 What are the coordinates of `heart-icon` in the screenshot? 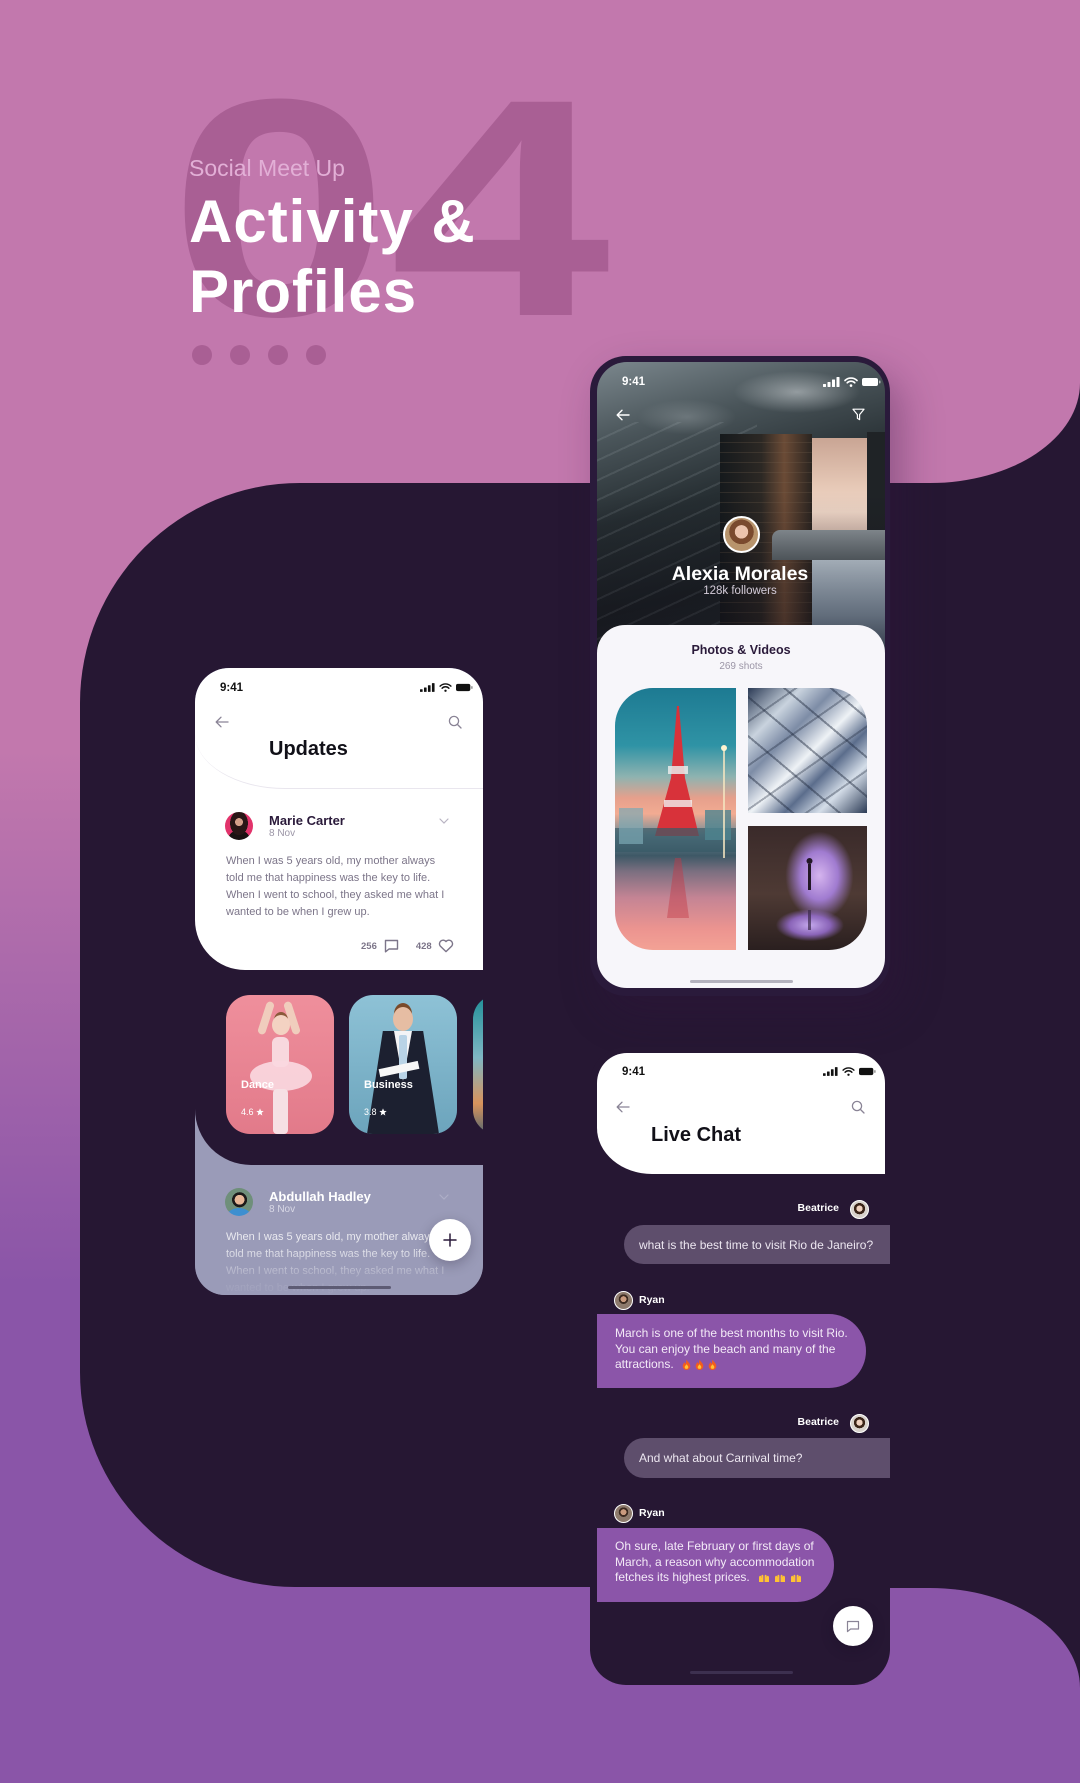 It's located at (446, 946).